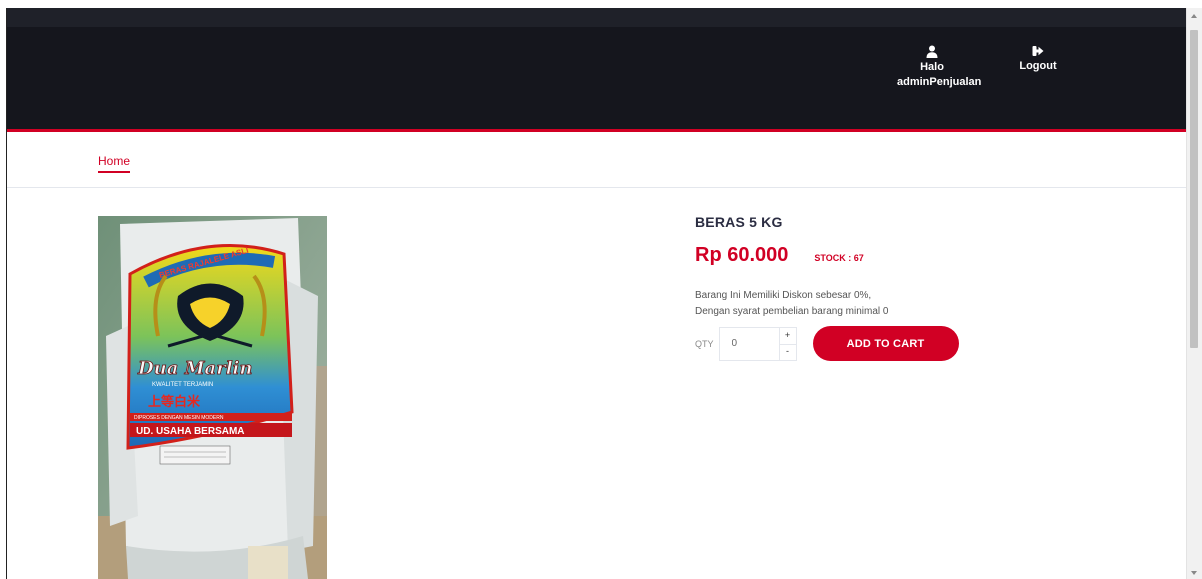 The image size is (1202, 579). What do you see at coordinates (932, 51) in the screenshot?
I see `user-icon` at bounding box center [932, 51].